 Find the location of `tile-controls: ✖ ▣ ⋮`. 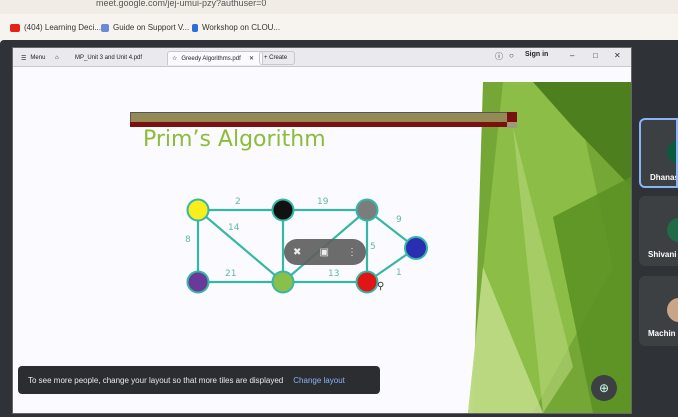

tile-controls: ✖ ▣ ⋮ is located at coordinates (325, 252).